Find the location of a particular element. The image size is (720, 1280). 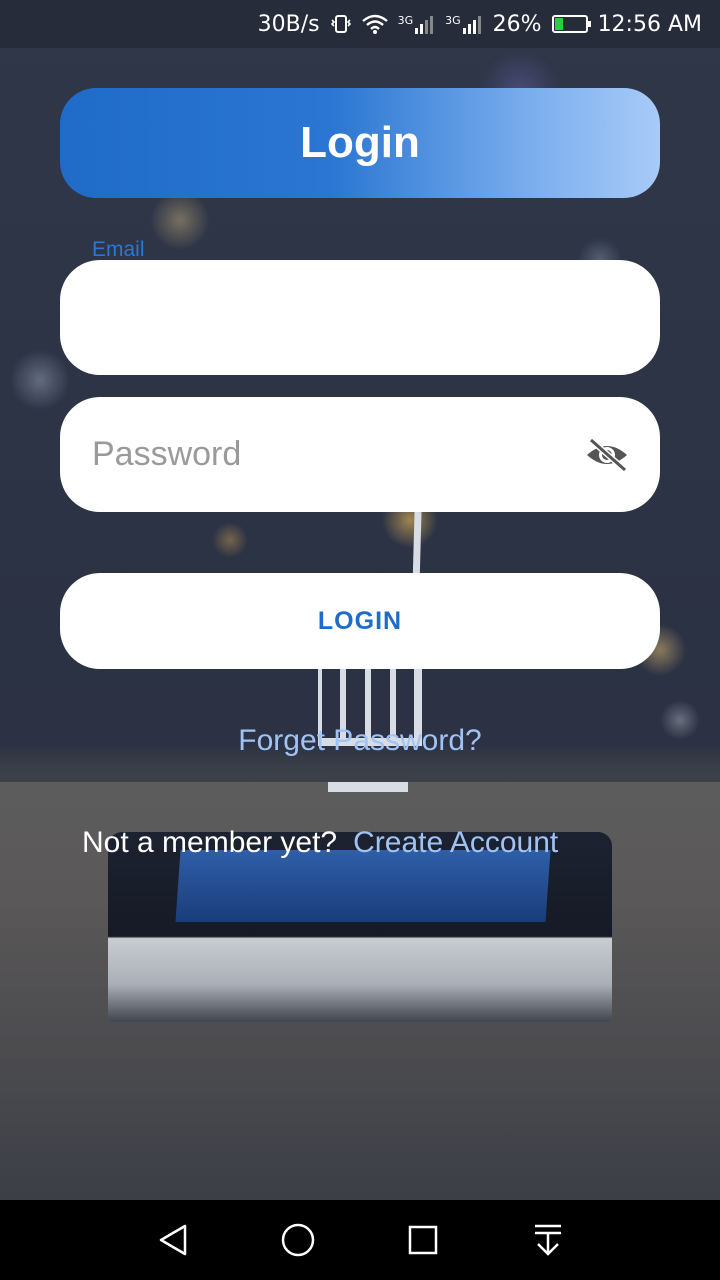

page-title: Login is located at coordinates (360, 142).